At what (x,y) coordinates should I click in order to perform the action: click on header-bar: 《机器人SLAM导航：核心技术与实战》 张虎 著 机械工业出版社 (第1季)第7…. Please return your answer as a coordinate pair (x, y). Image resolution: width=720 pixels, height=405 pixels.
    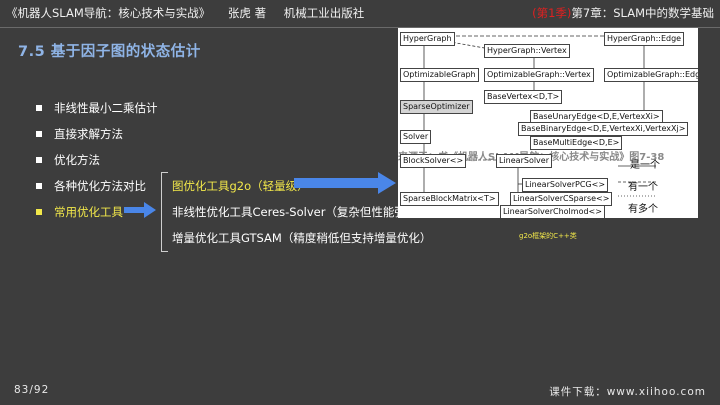
    Looking at the image, I should click on (360, 13).